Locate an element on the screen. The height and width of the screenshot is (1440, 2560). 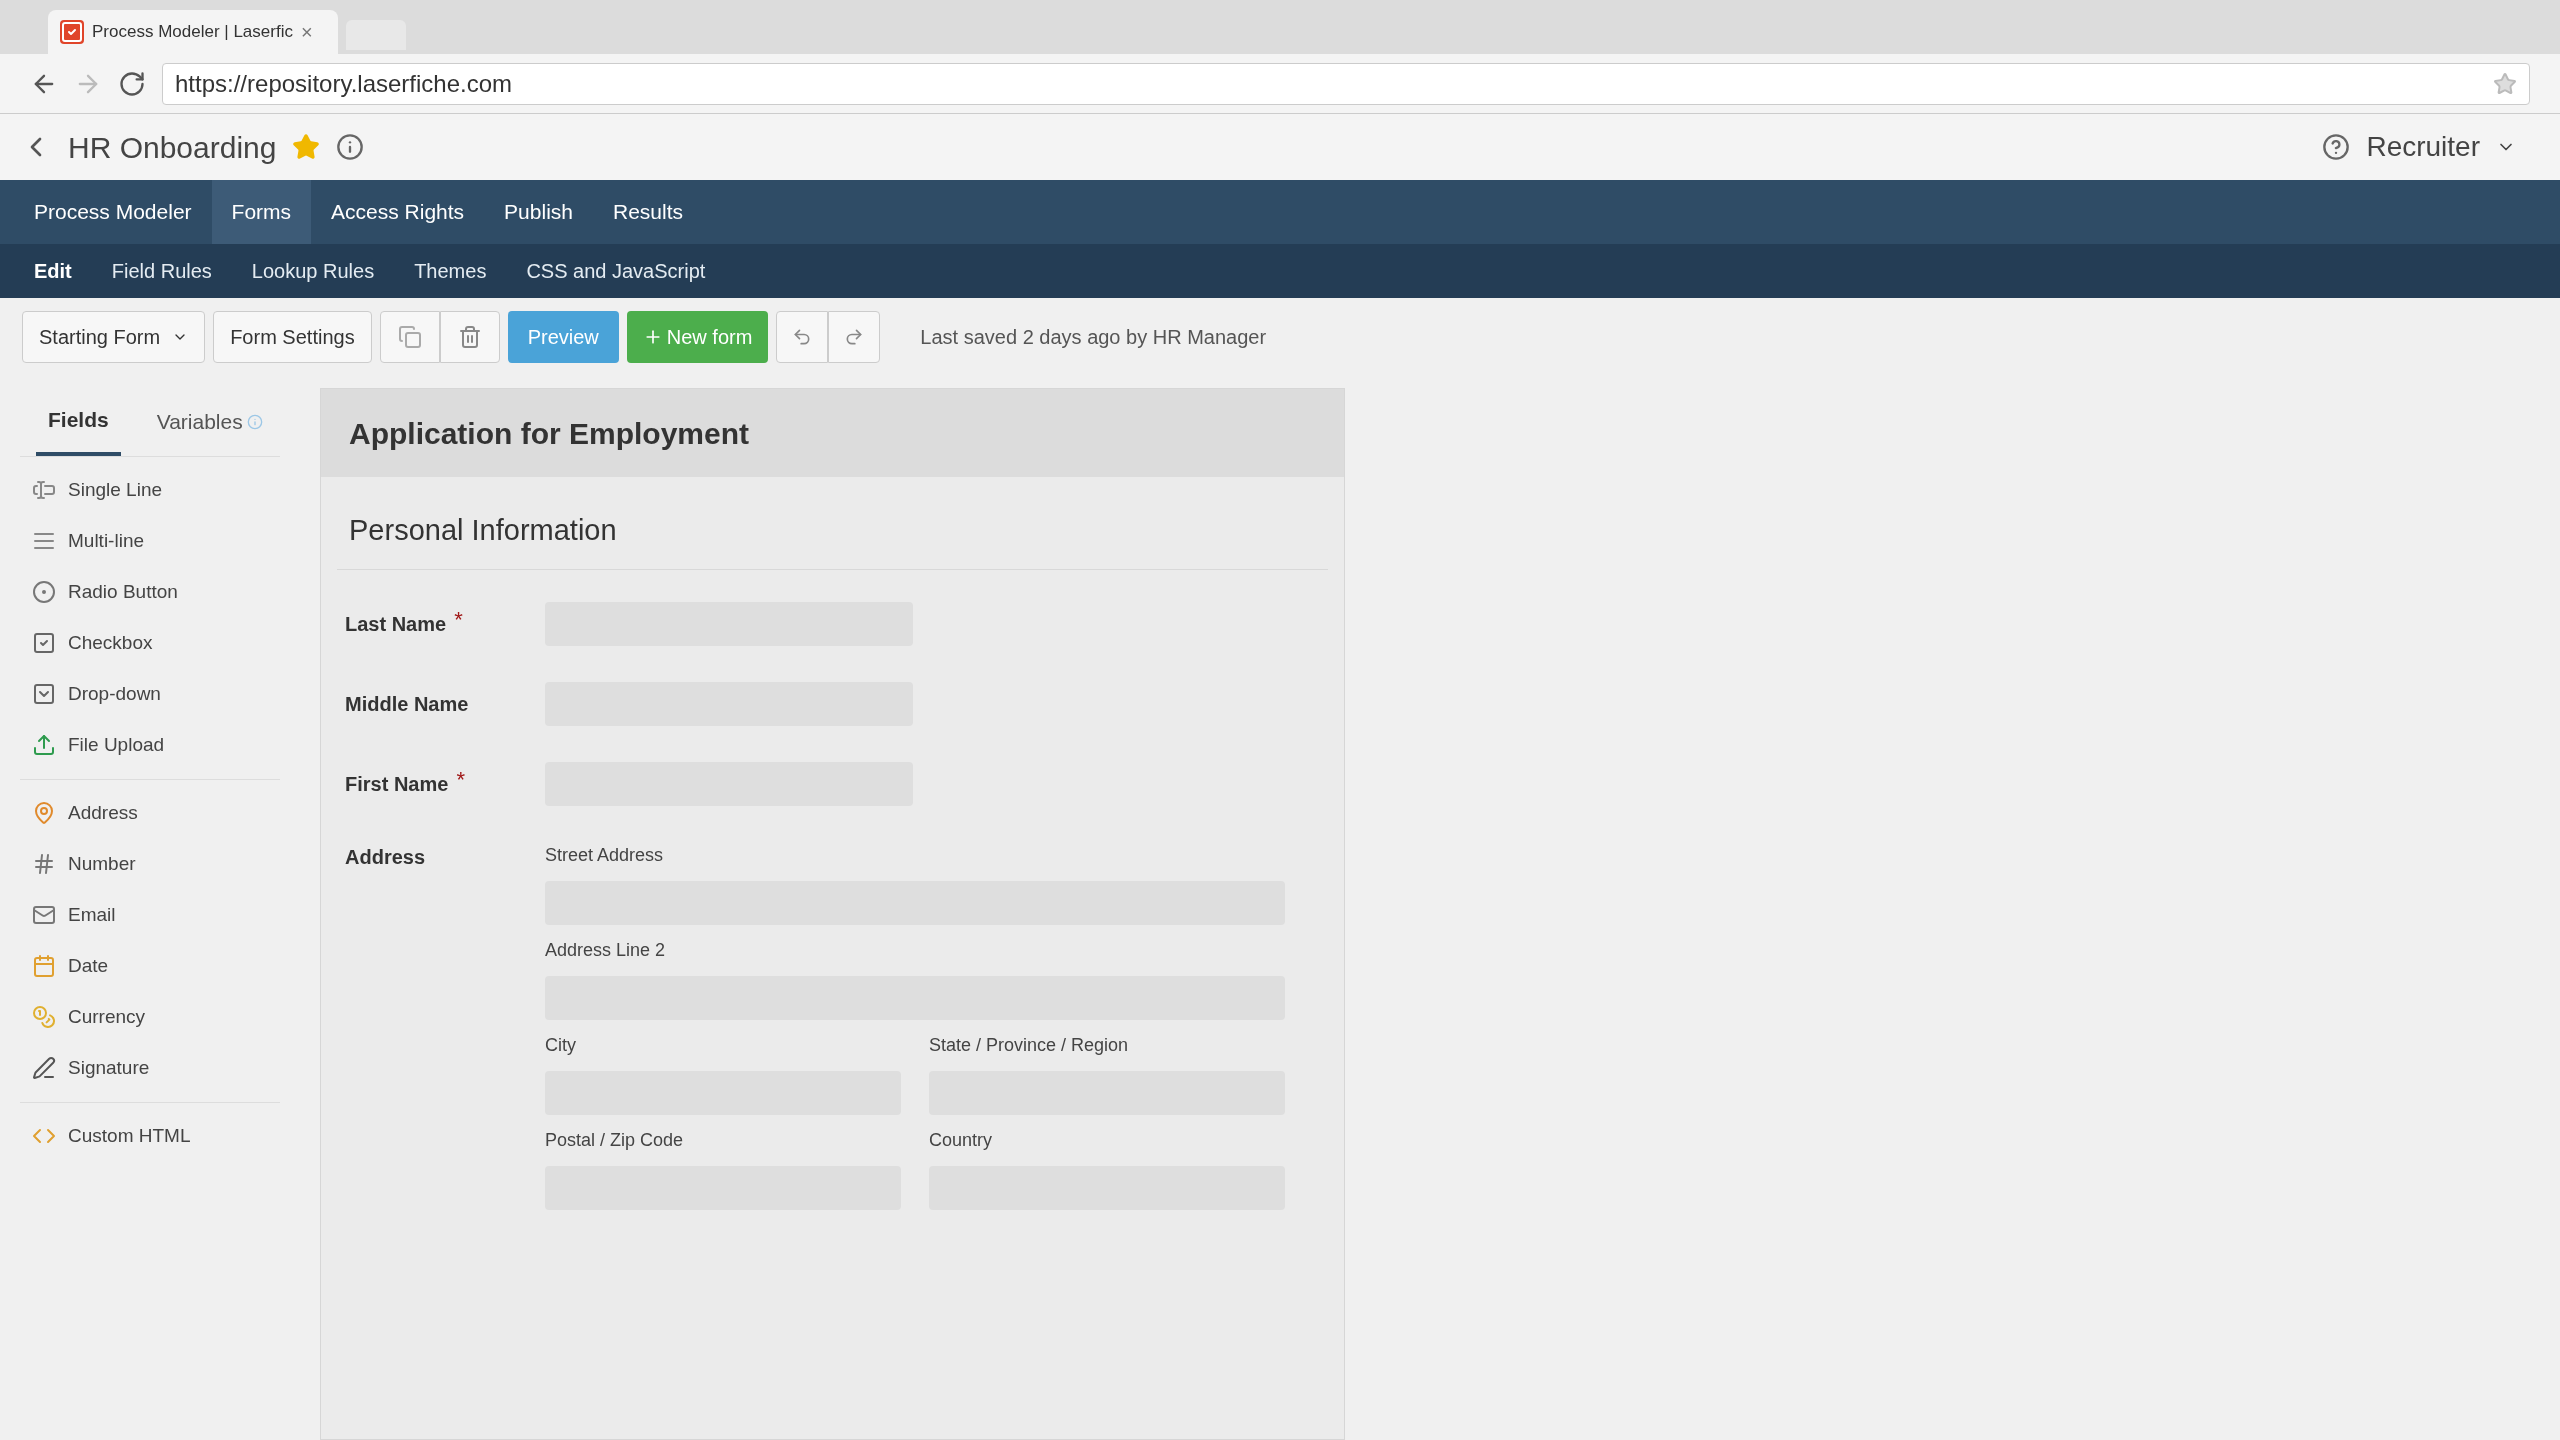
coins-icon is located at coordinates (44, 1017).